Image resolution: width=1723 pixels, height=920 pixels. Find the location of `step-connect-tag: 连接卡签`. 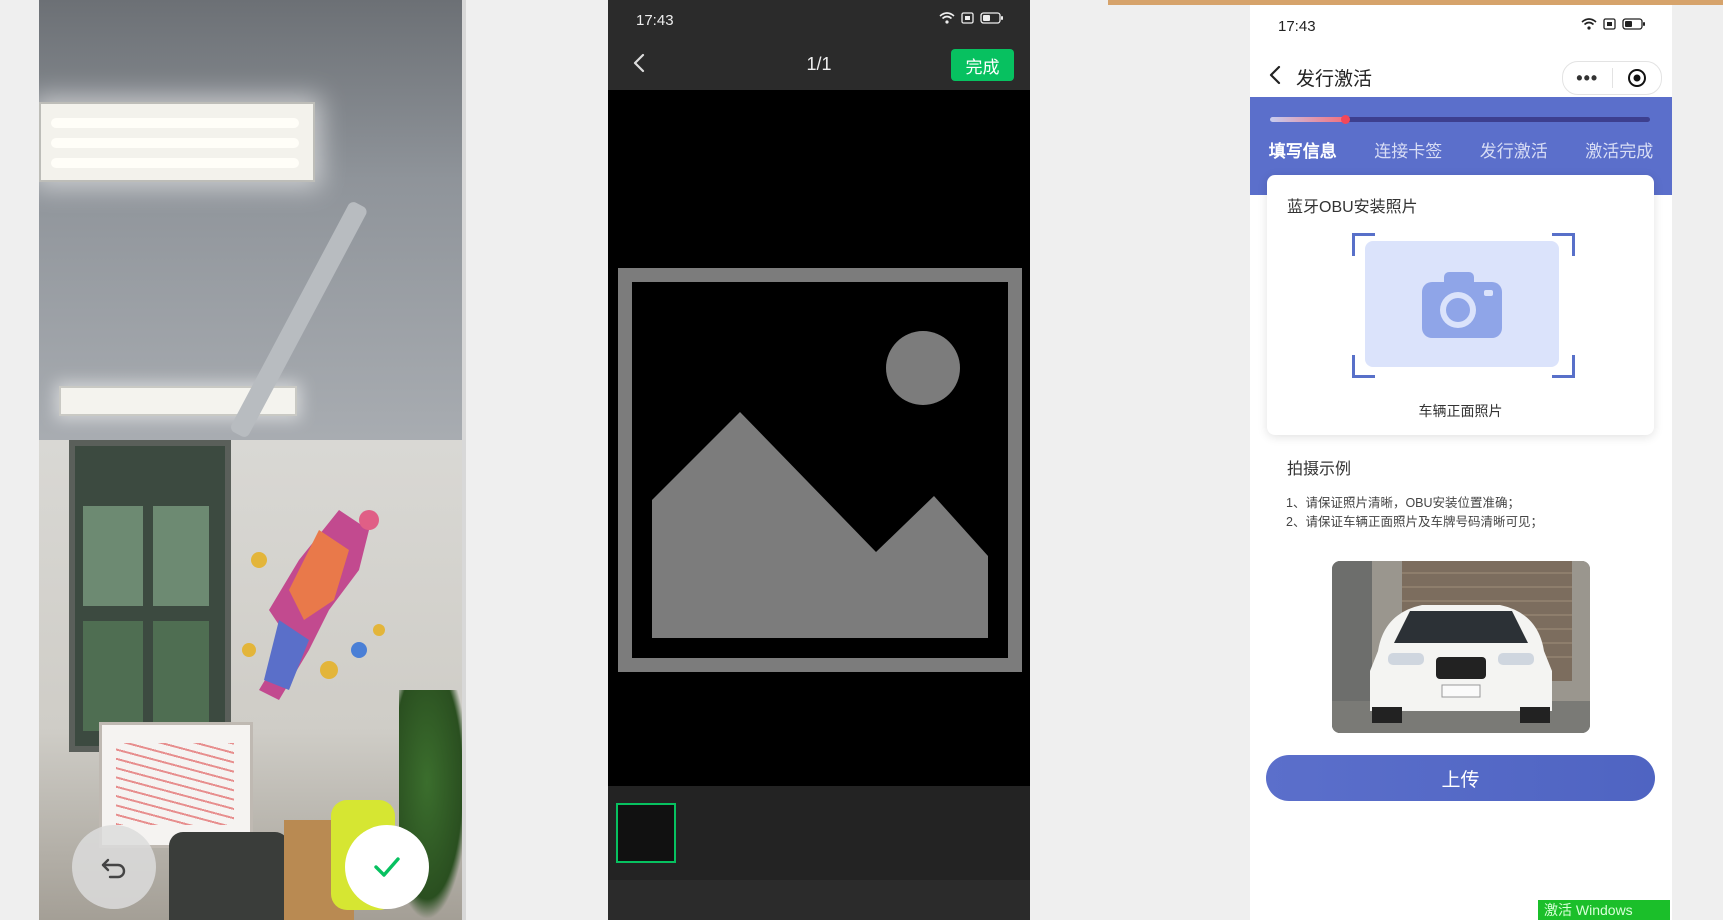

step-connect-tag: 连接卡签 is located at coordinates (1408, 151).